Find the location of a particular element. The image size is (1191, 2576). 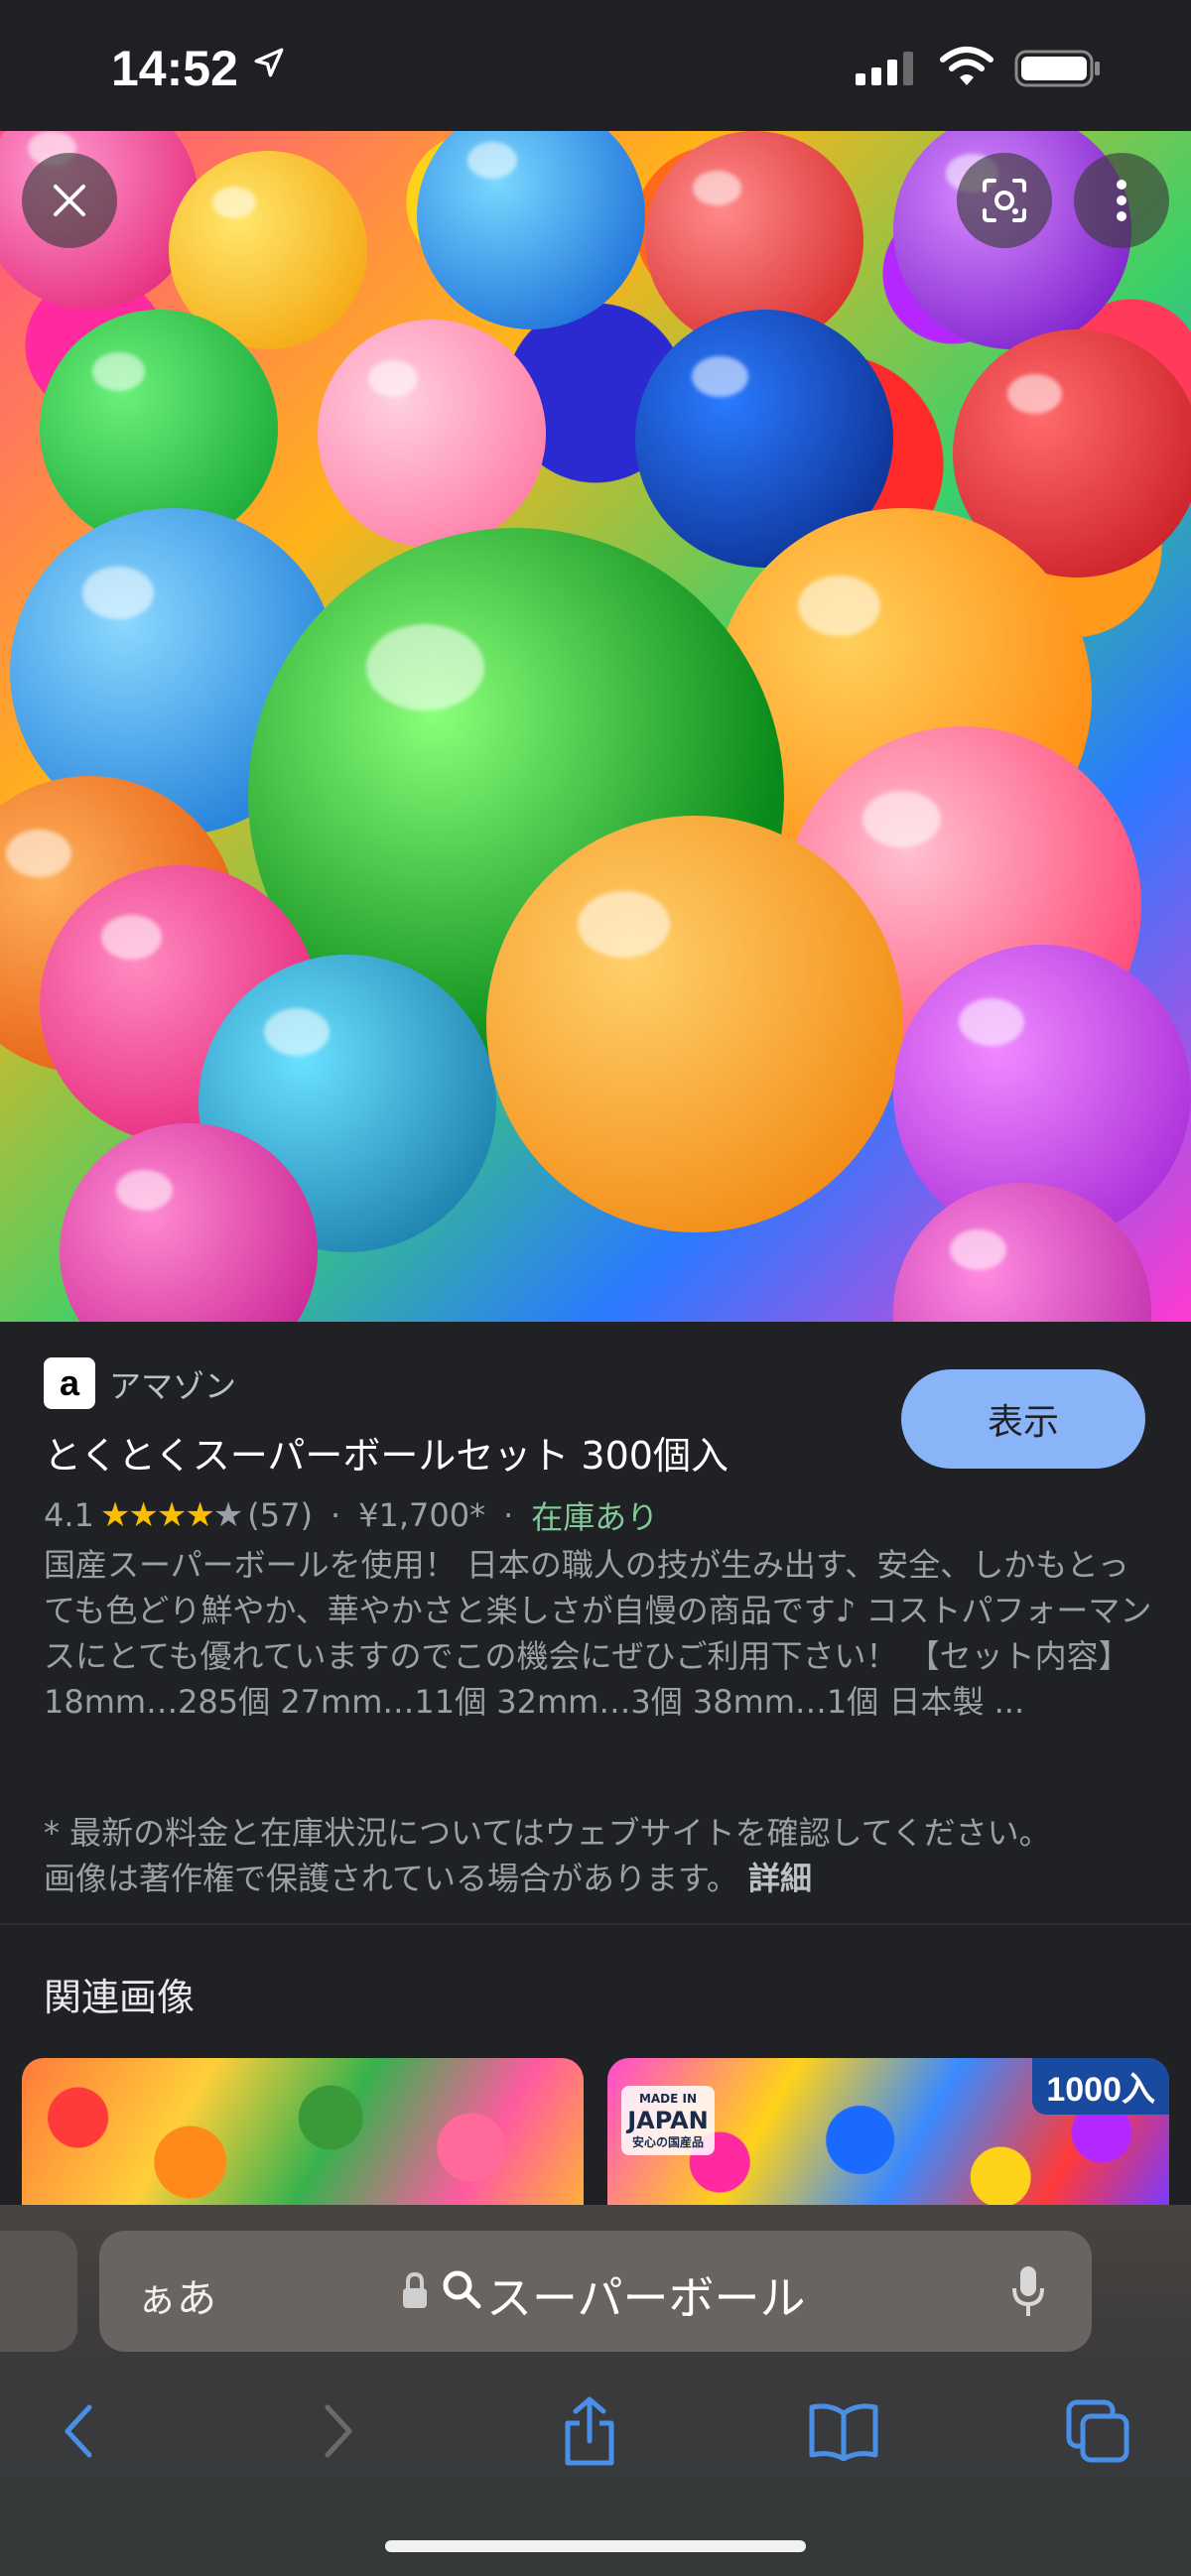

close-button is located at coordinates (69, 201).